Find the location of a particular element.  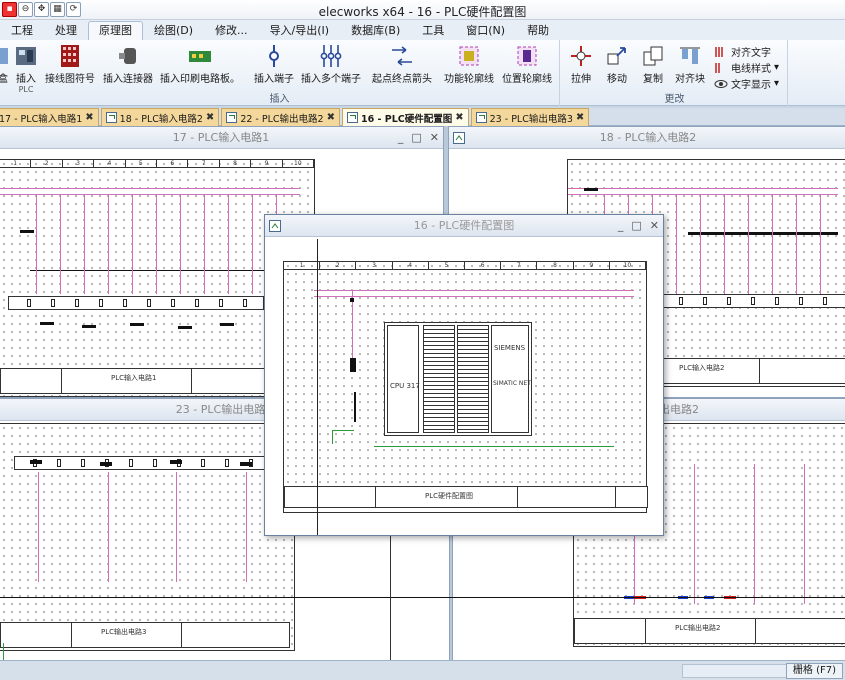

crosshair-vertical is located at coordinates (317, 387).